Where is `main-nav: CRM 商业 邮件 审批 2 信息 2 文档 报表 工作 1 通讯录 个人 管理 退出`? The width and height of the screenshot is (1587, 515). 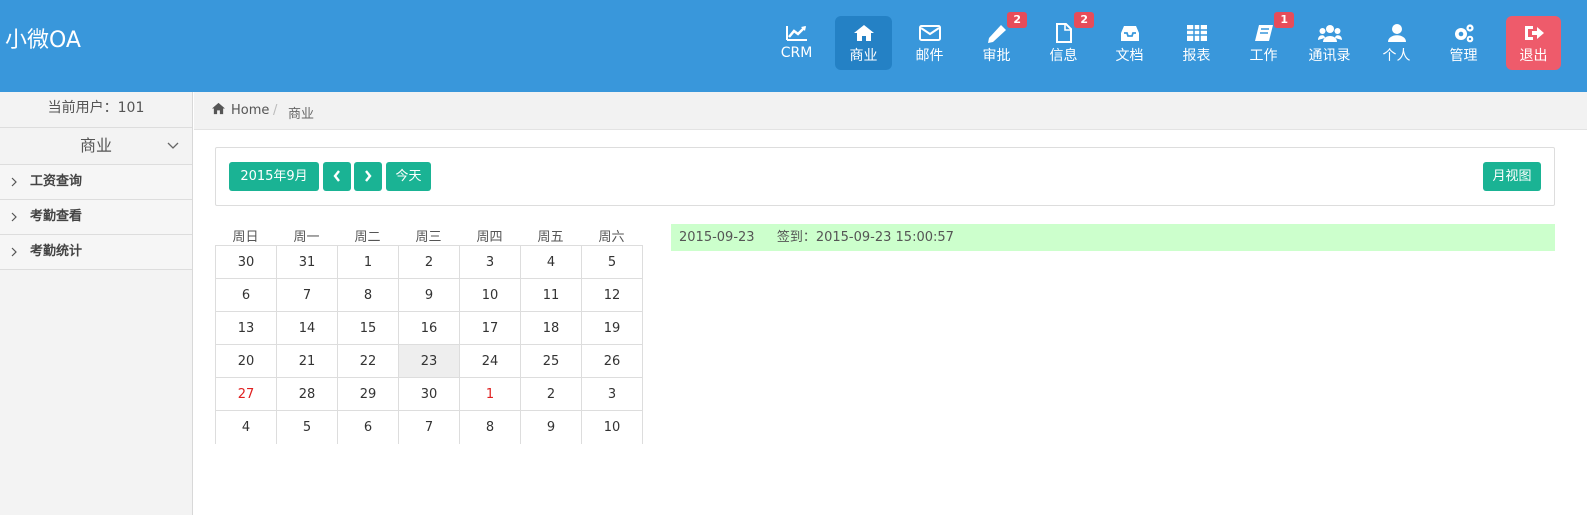
main-nav: CRM 商业 邮件 审批 2 信息 2 文档 报表 工作 1 通讯录 个人 管理 退出 is located at coordinates (793, 44).